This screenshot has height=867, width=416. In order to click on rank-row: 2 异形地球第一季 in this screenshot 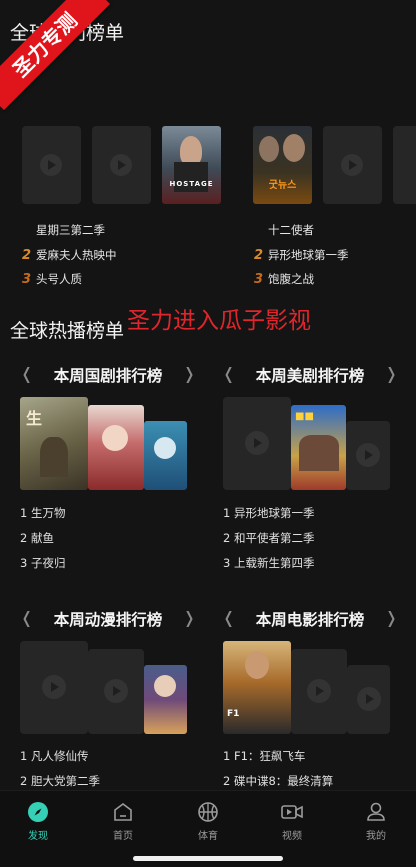, I will do `click(301, 255)`.